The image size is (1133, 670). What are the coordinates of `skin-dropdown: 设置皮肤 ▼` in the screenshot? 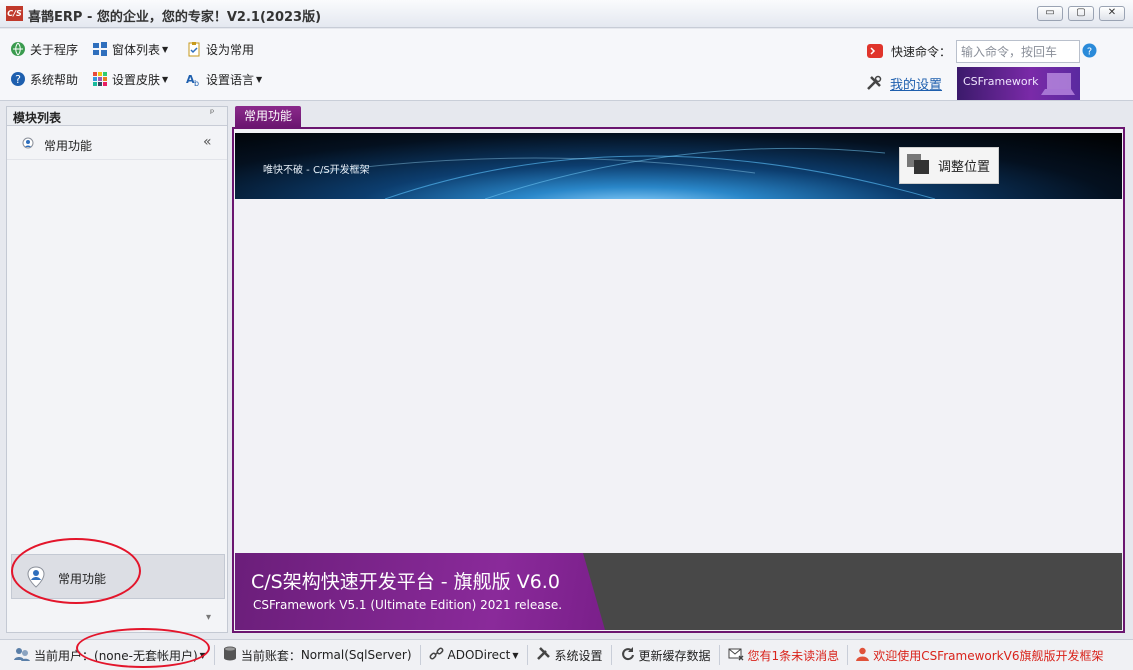 It's located at (130, 79).